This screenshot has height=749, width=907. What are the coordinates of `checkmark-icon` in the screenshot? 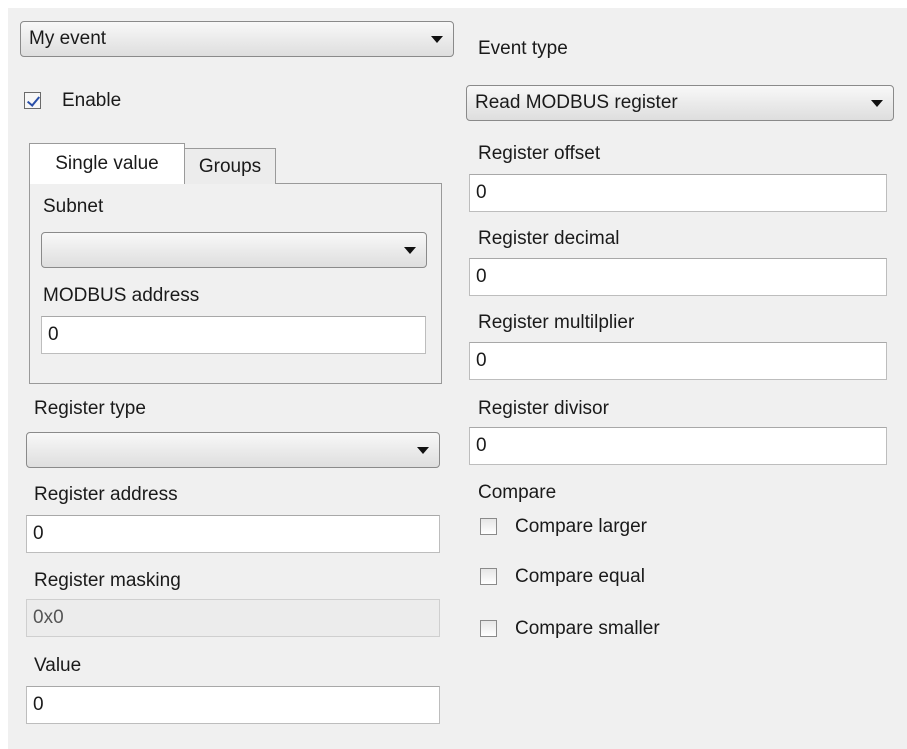 It's located at (33, 100).